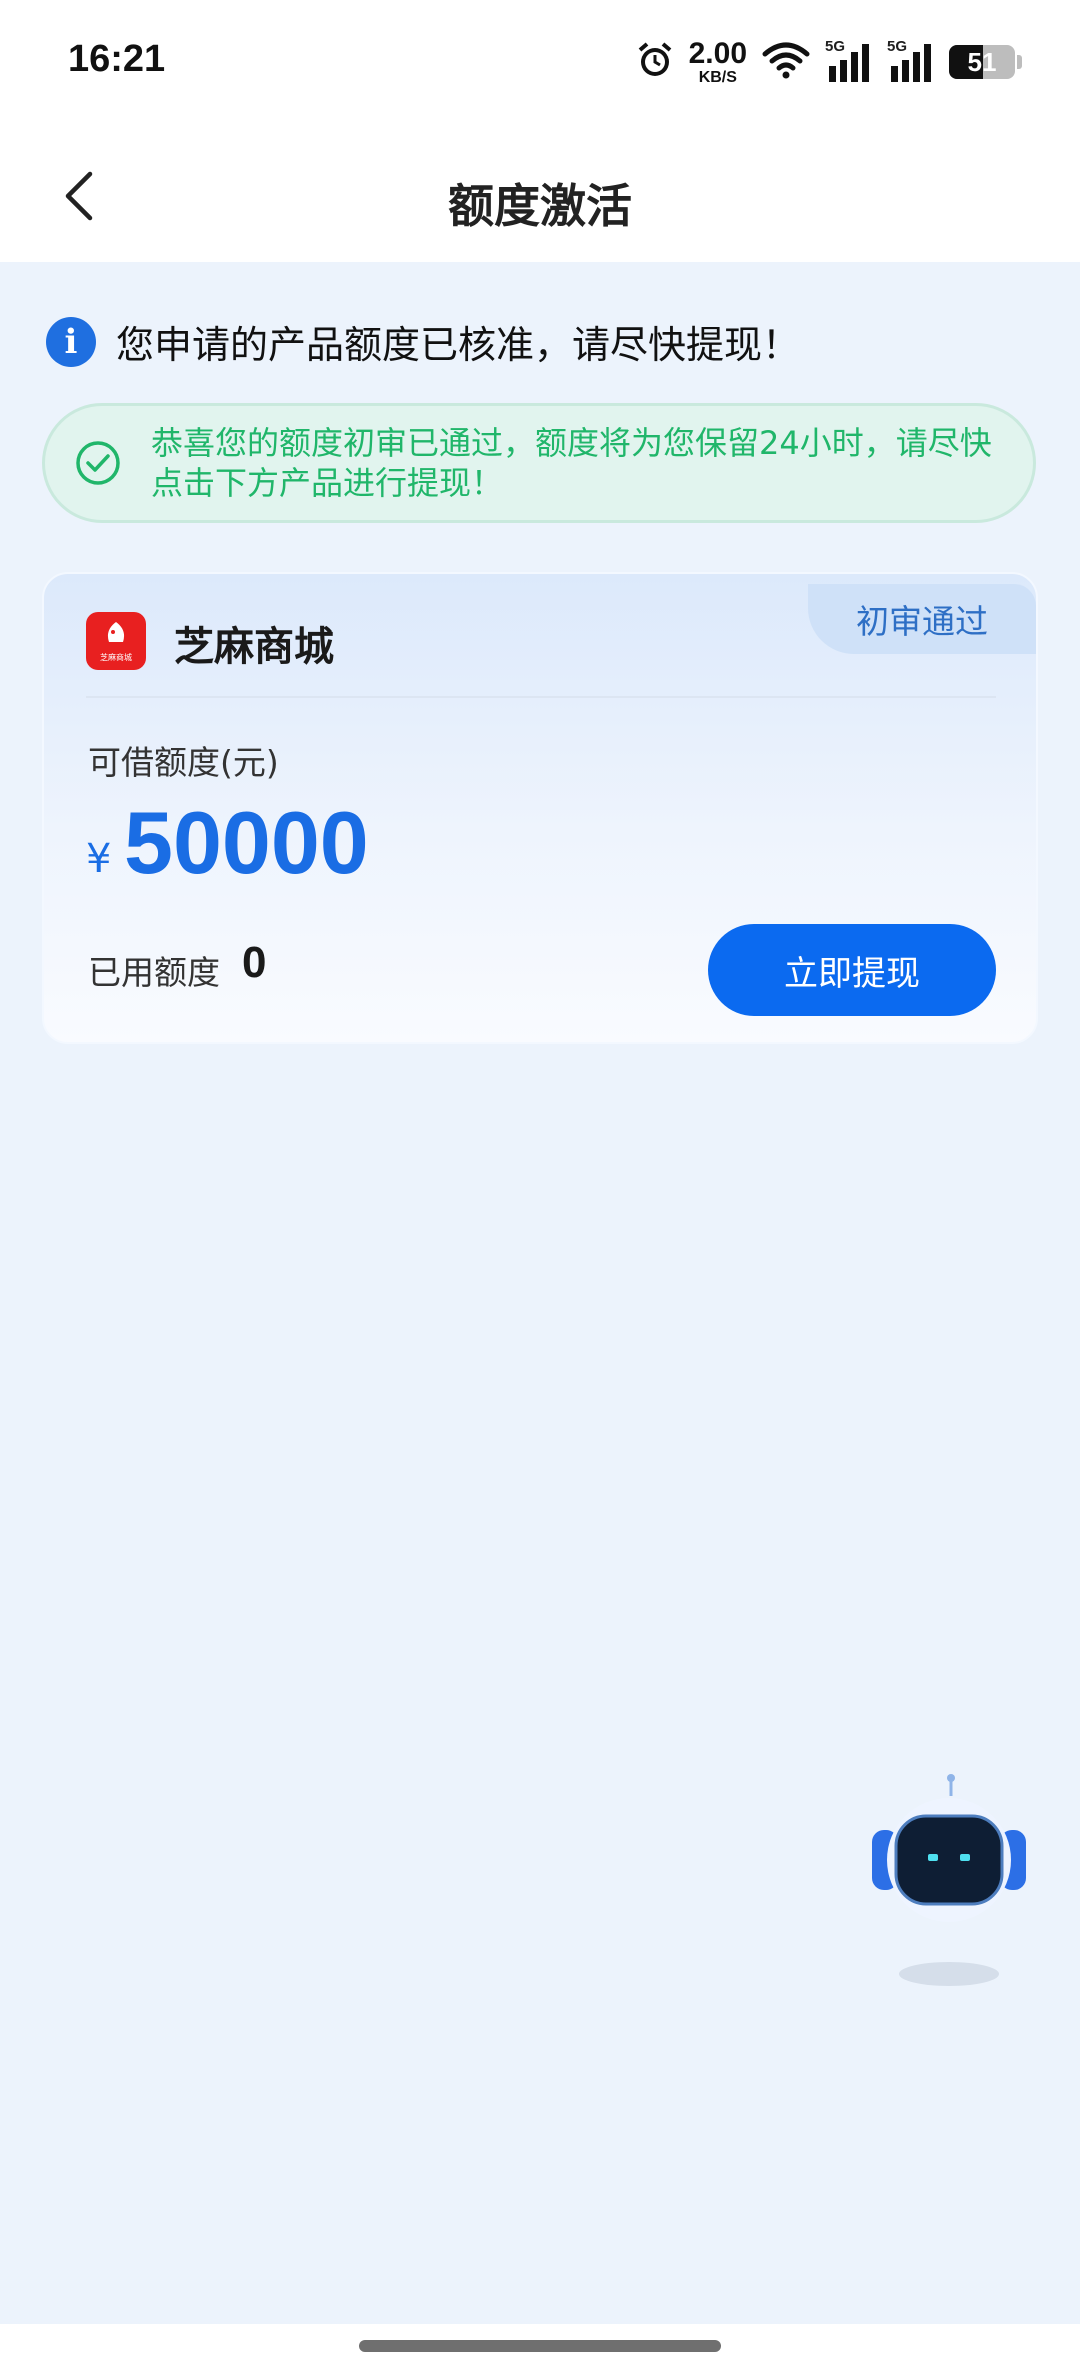  I want to click on withdraw-button: 立即提现, so click(852, 970).